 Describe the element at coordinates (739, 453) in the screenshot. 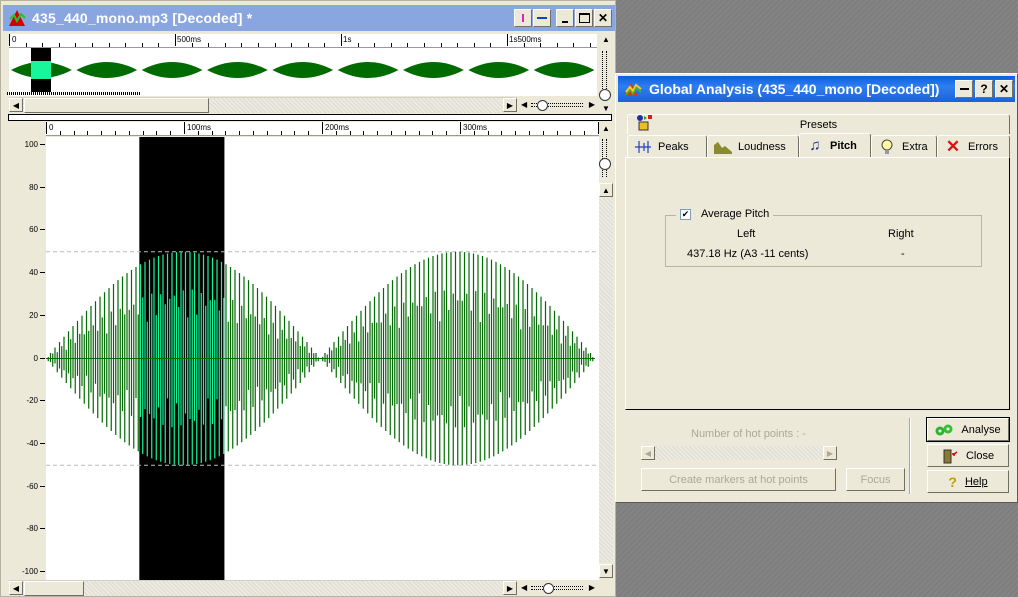

I see `hot-points-scrollbar: ◀ ▶` at that location.